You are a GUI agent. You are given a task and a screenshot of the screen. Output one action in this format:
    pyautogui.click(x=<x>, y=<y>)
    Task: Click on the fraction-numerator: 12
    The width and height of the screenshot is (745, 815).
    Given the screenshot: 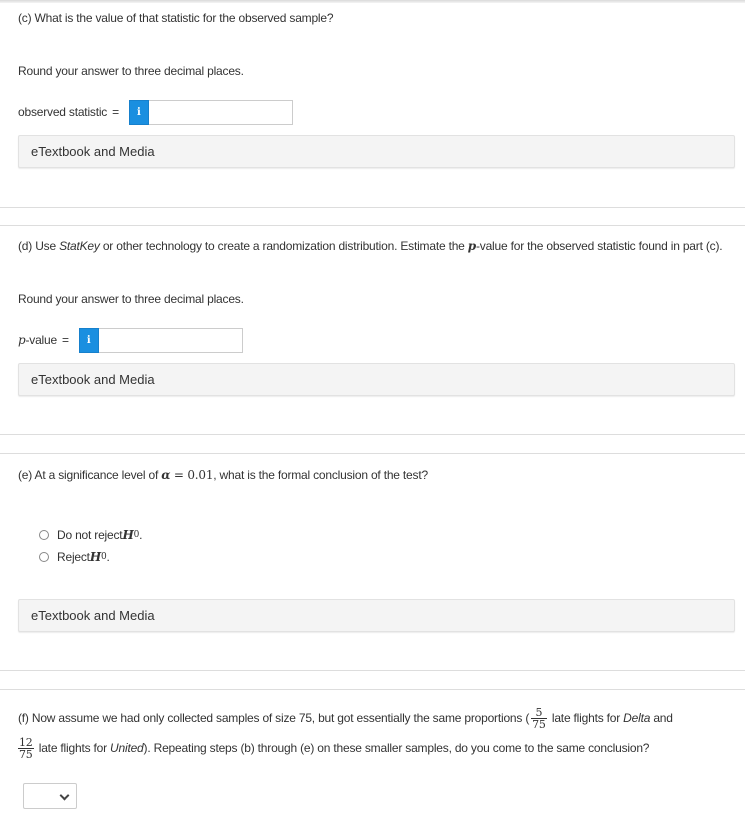 What is the action you would take?
    pyautogui.click(x=26, y=743)
    